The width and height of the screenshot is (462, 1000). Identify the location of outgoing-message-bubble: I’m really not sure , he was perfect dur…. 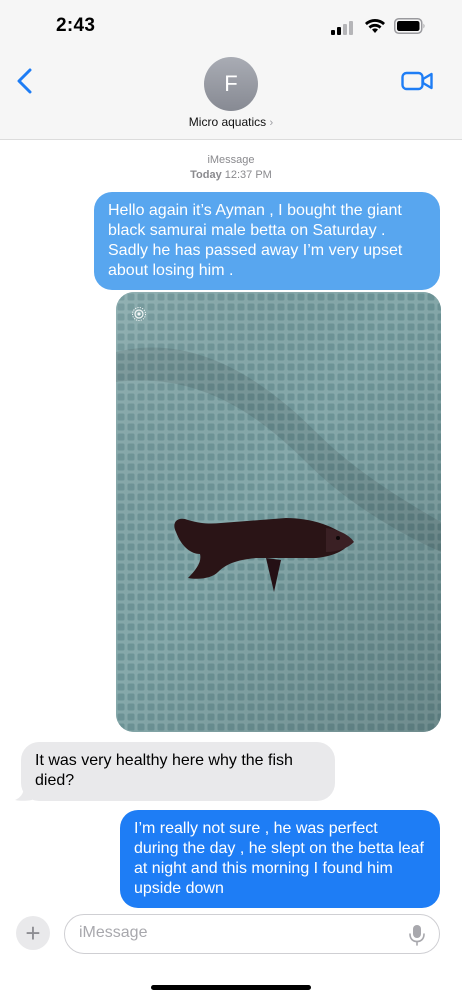
(280, 859).